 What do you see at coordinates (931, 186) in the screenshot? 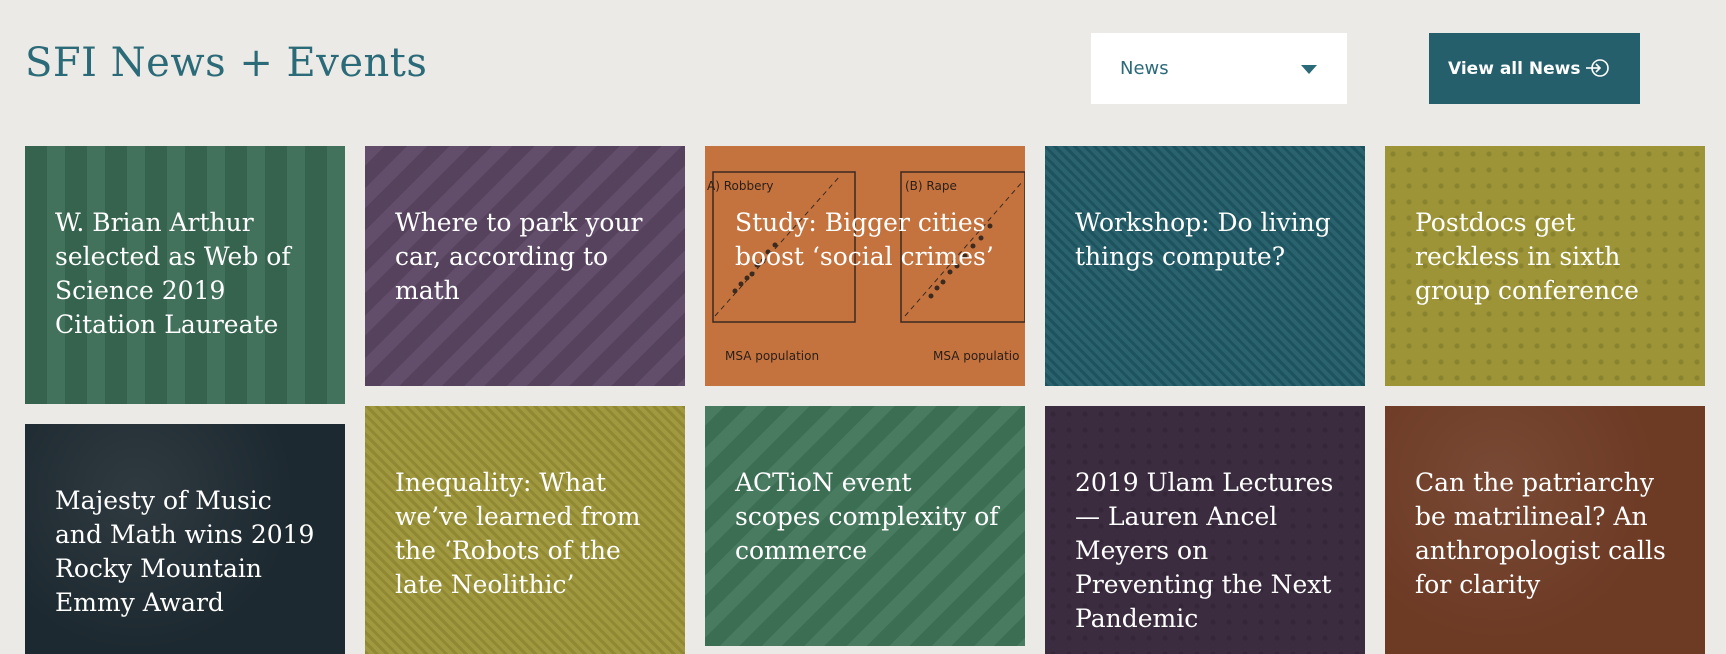
I see `chart-label-rape: (B) Rape` at bounding box center [931, 186].